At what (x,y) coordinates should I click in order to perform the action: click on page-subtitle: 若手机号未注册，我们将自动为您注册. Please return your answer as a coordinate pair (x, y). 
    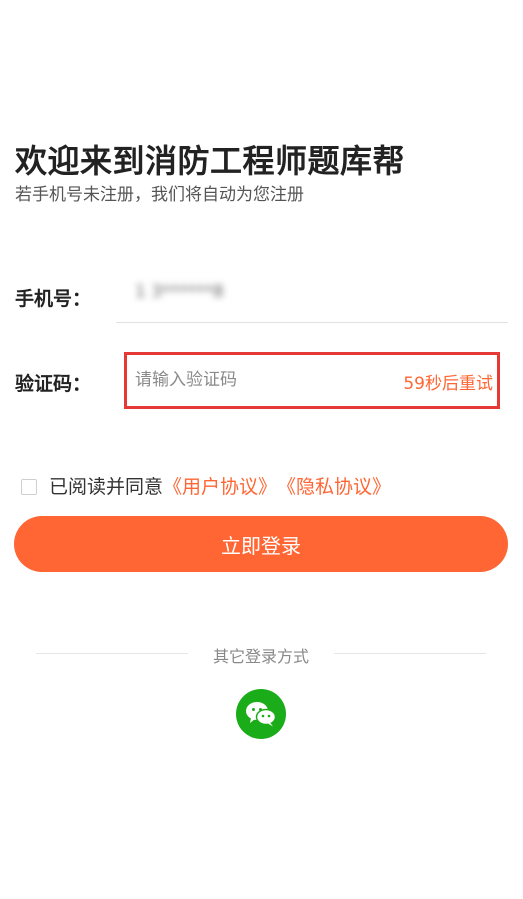
    Looking at the image, I should click on (159, 195).